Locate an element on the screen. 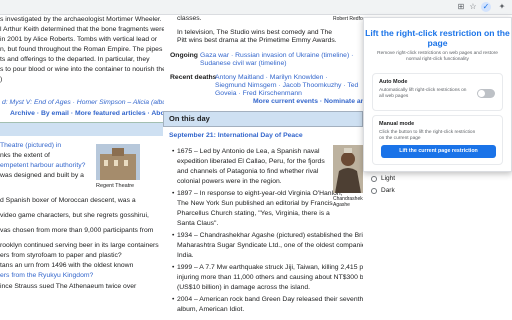  event-line: colonial powers were in the region. is located at coordinates (229, 181).